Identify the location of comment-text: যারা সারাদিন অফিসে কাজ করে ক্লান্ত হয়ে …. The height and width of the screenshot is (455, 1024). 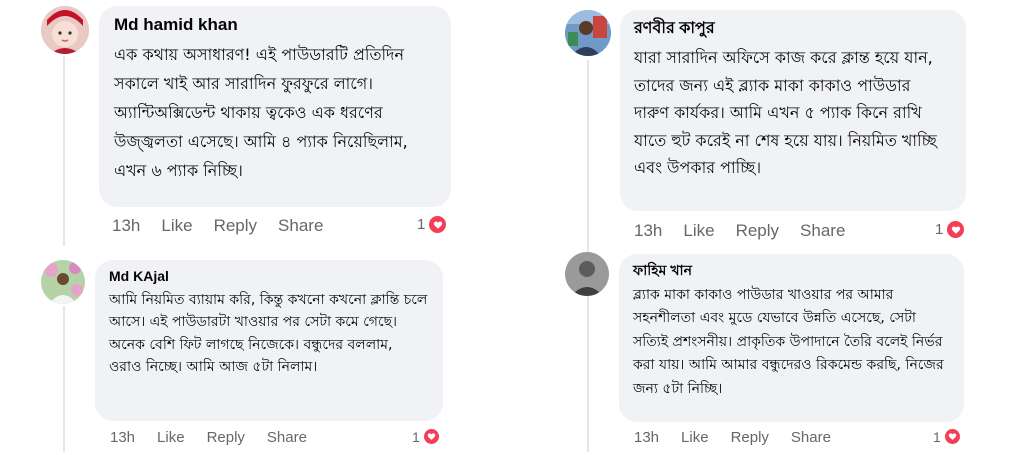
(785, 113).